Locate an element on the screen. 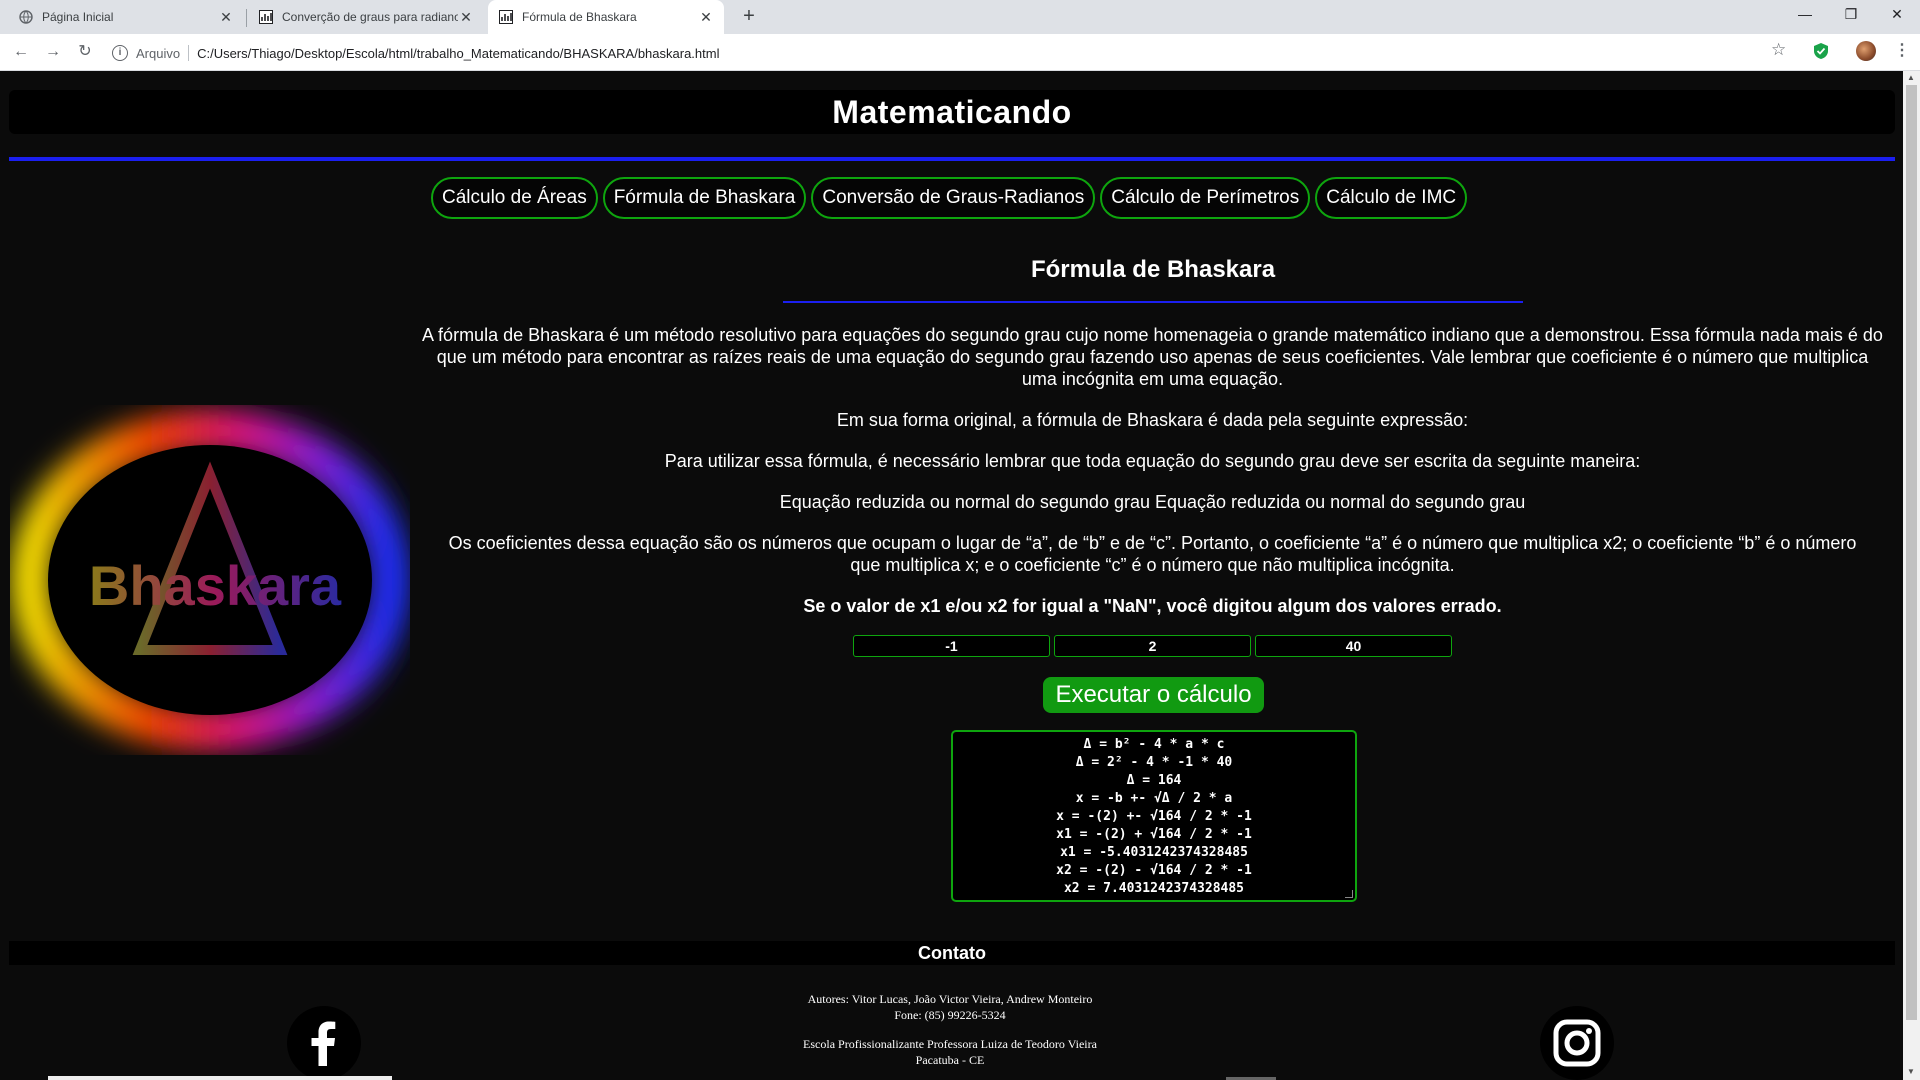  tab-title: Converção de graus para radiano is located at coordinates (370, 17).